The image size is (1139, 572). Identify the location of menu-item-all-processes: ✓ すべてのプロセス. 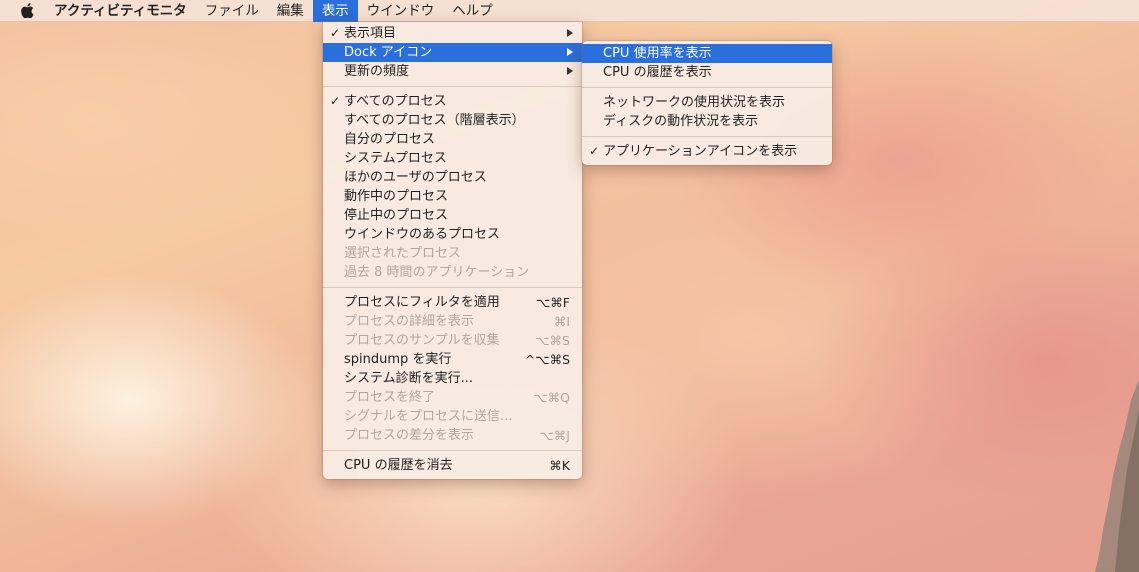
(452, 101).